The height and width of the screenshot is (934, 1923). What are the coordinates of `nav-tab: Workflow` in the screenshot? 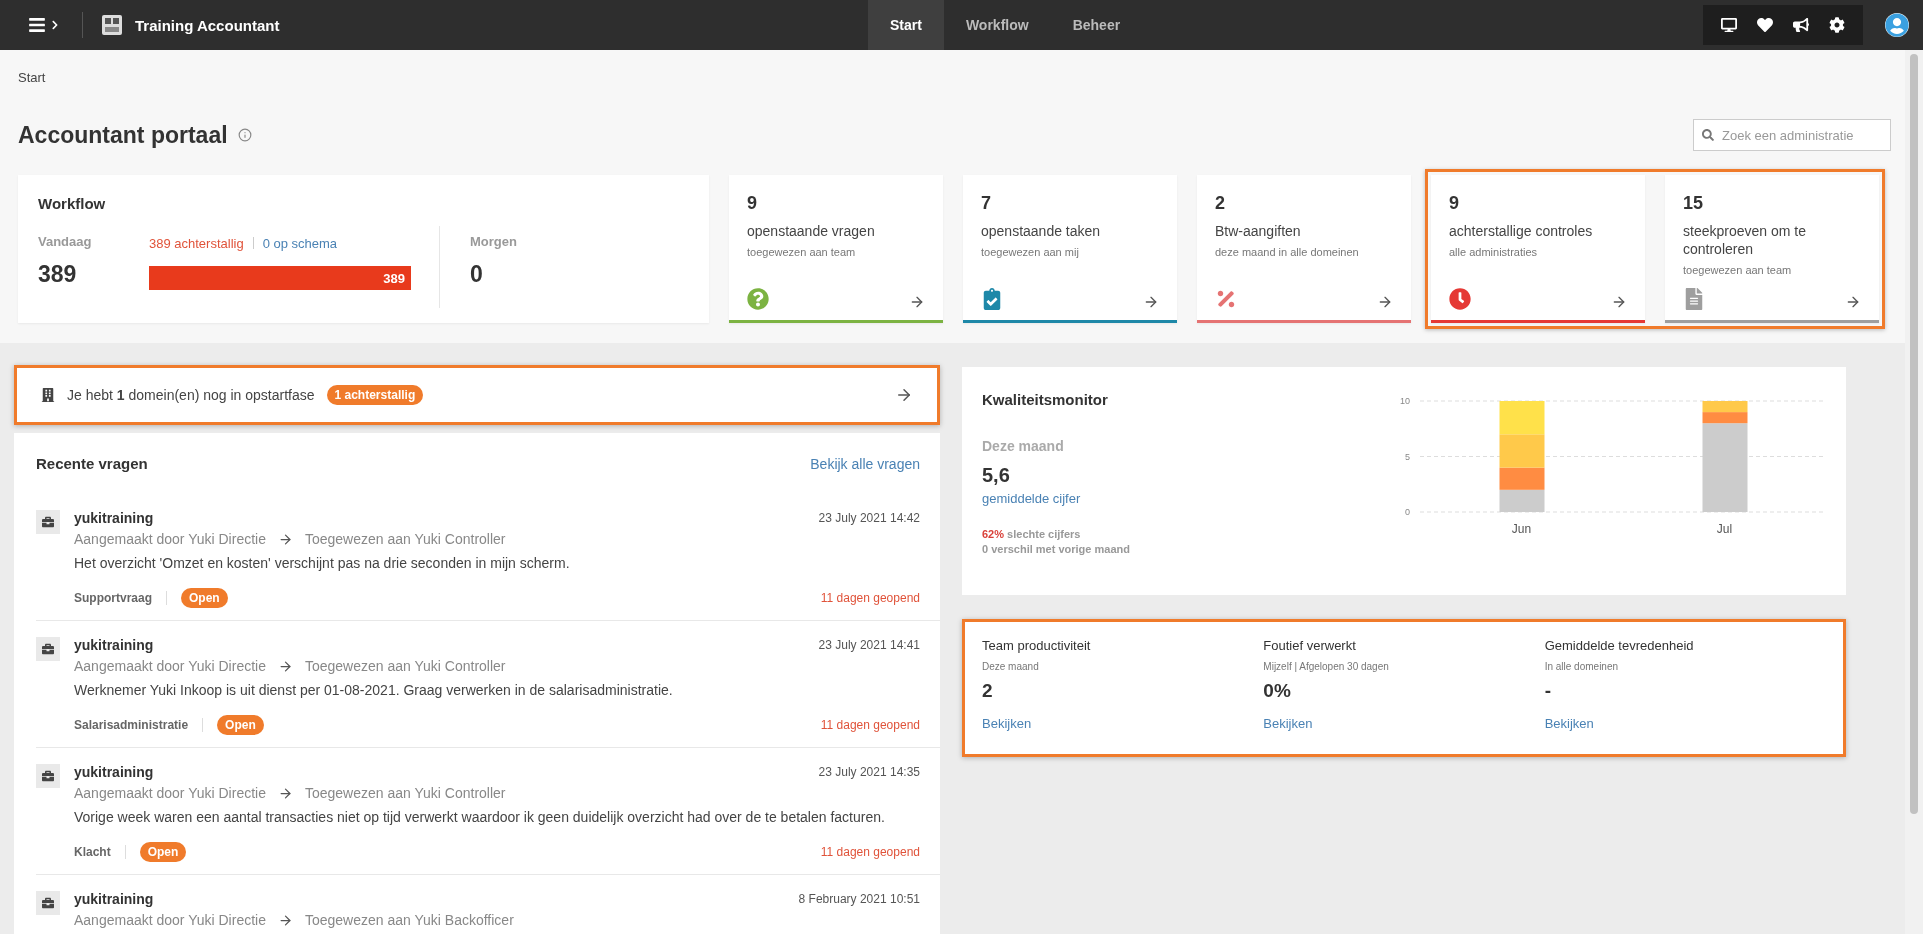 It's located at (997, 25).